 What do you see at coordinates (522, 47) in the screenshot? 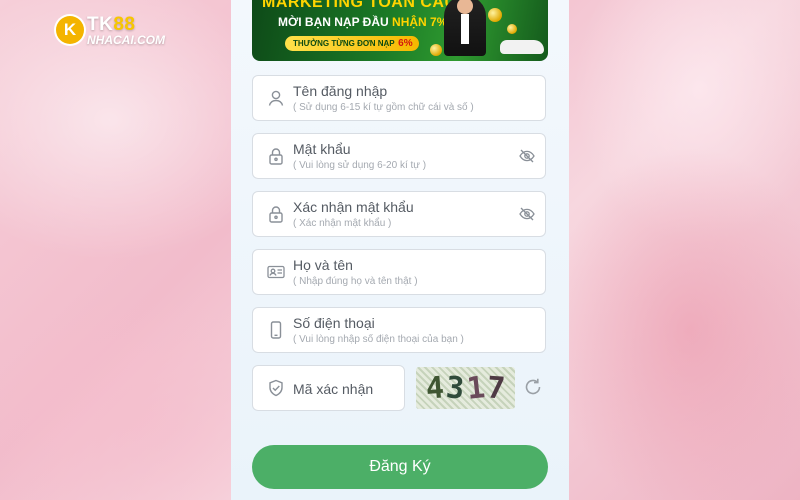
I see `banner-car-image` at bounding box center [522, 47].